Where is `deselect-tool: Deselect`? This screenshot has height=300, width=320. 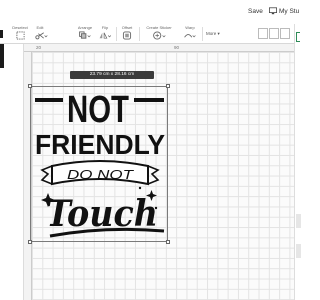 deselect-tool: Deselect is located at coordinates (20, 34).